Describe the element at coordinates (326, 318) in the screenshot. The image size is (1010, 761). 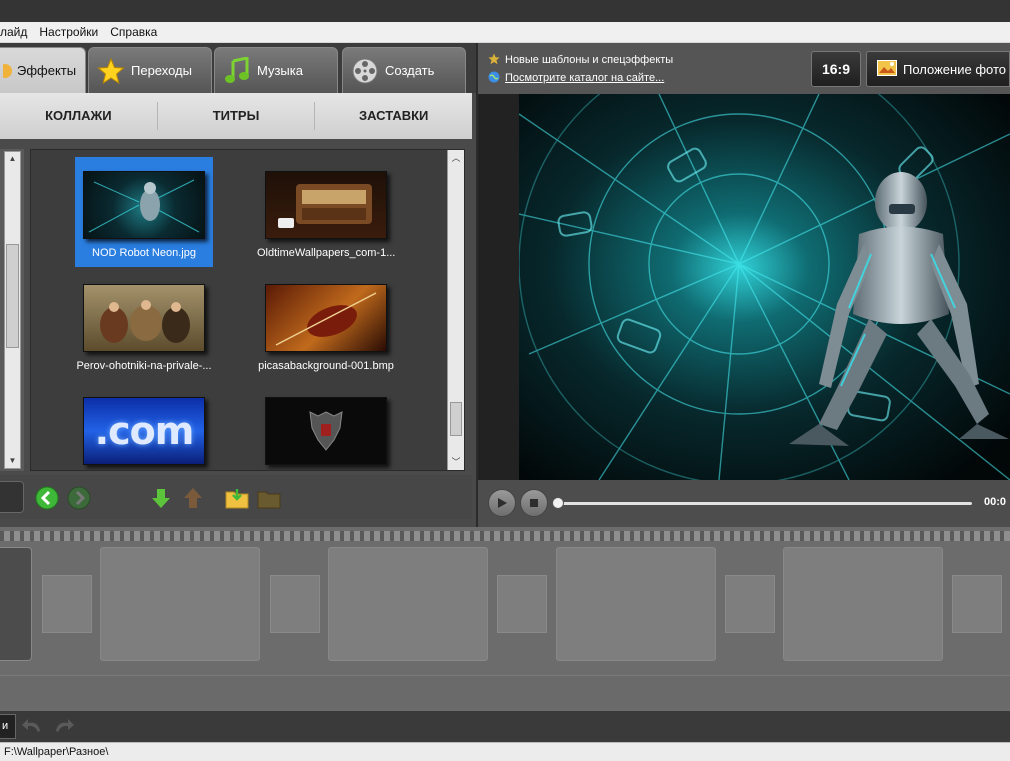
I see `thumbnail-violin` at that location.